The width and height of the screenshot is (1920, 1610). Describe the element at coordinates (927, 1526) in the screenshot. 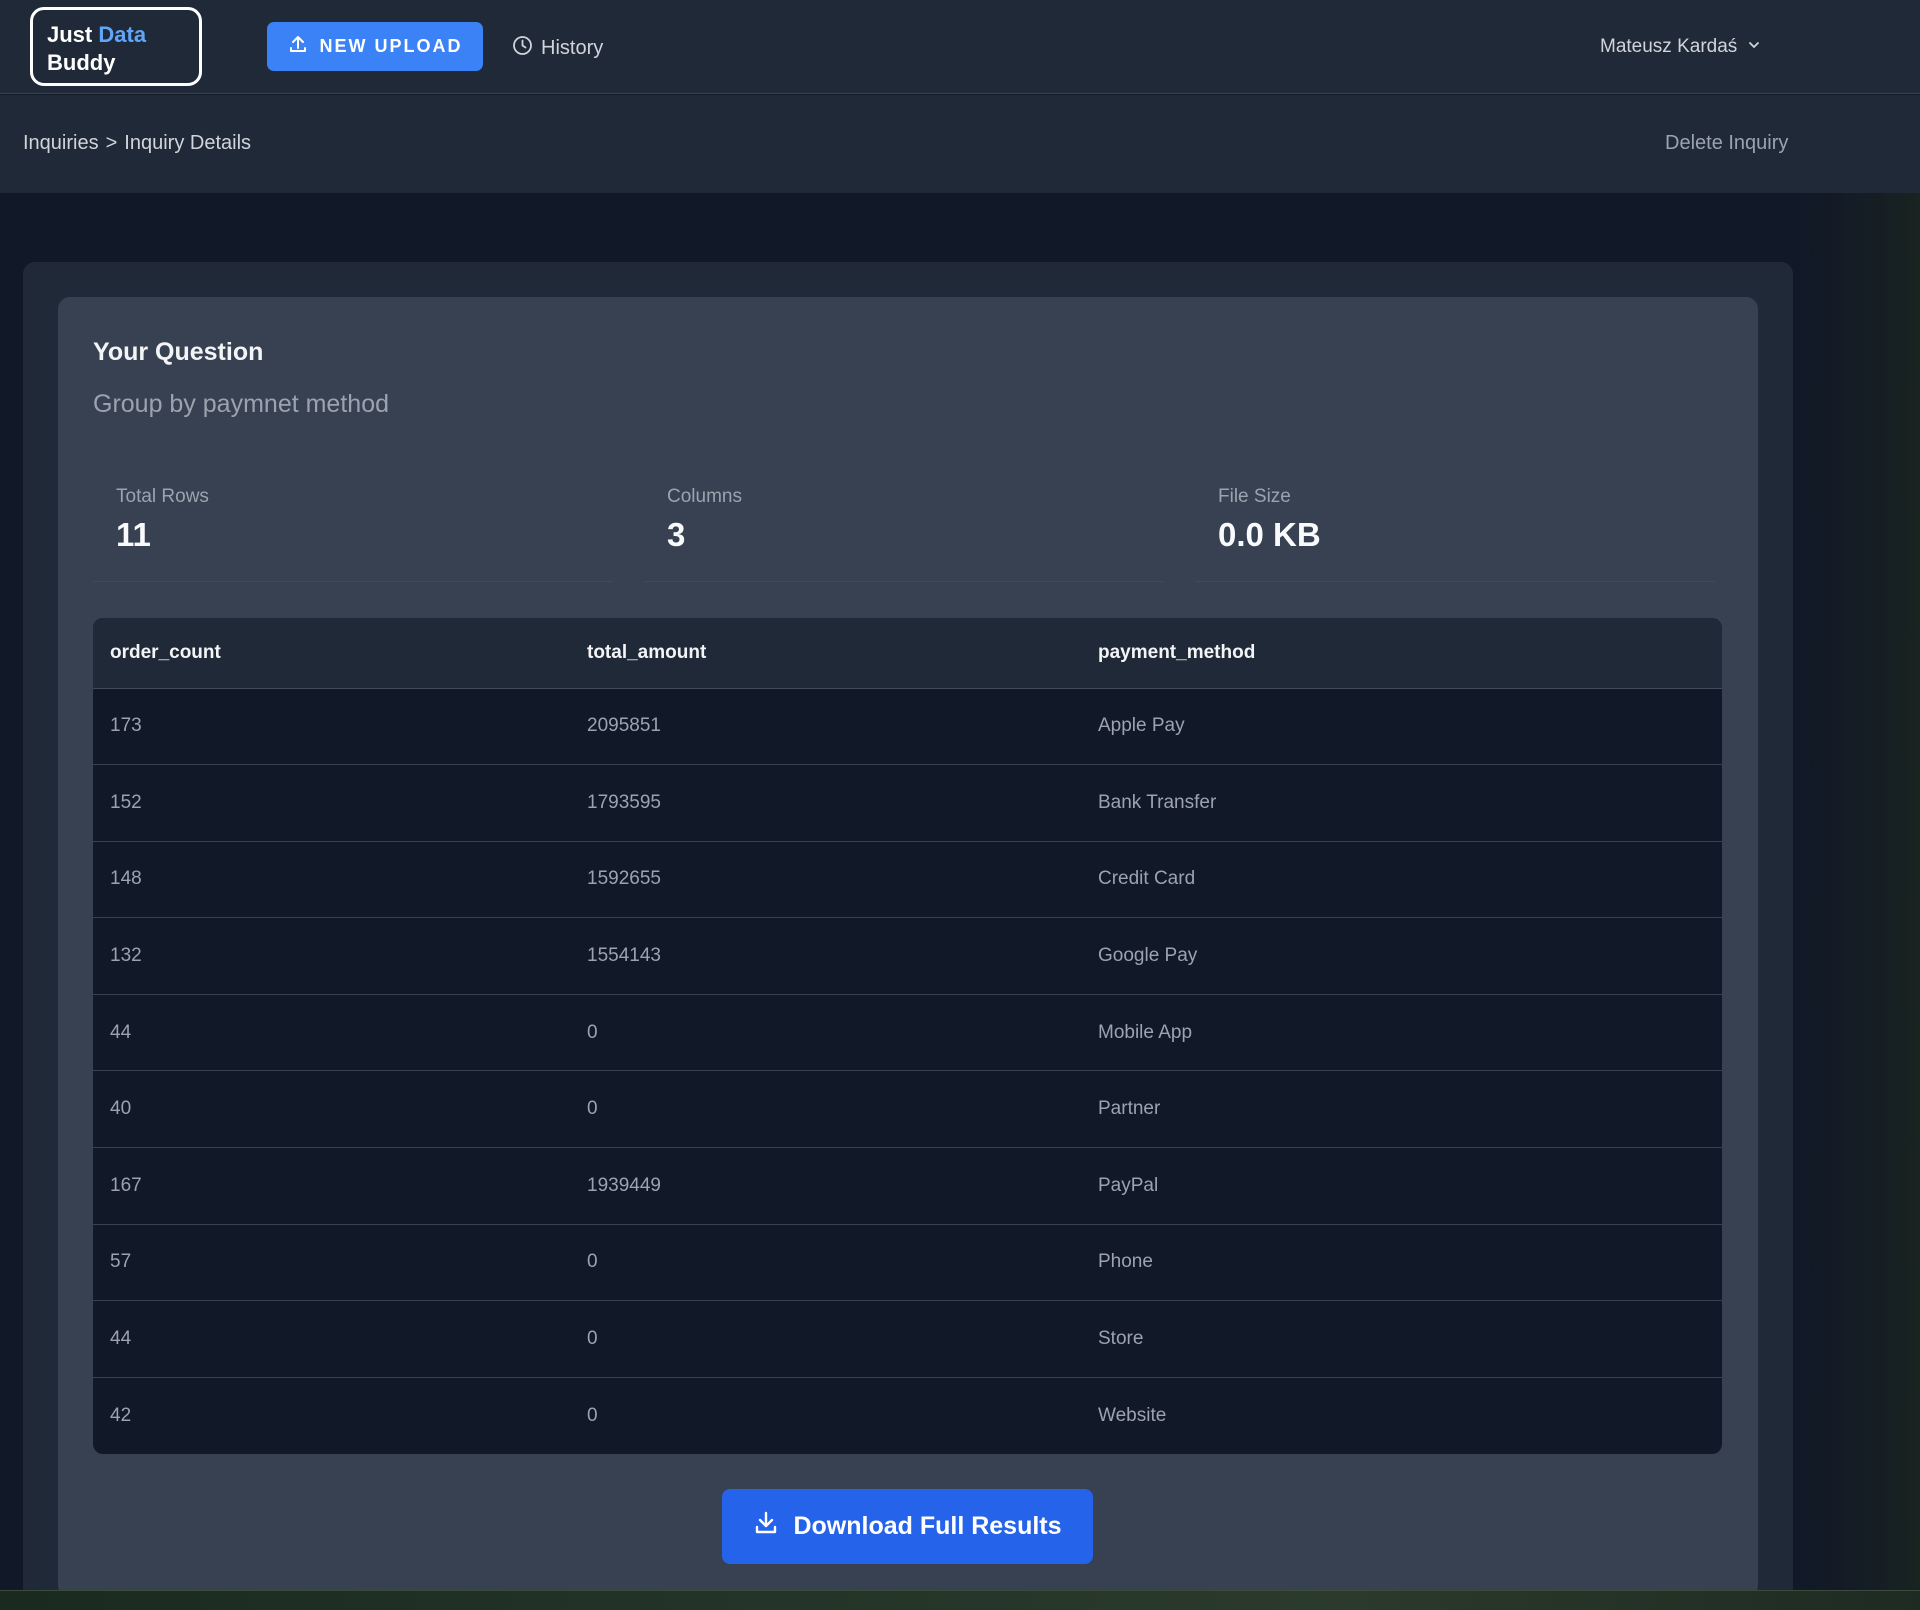

I see `download-label: Download Full Results` at that location.